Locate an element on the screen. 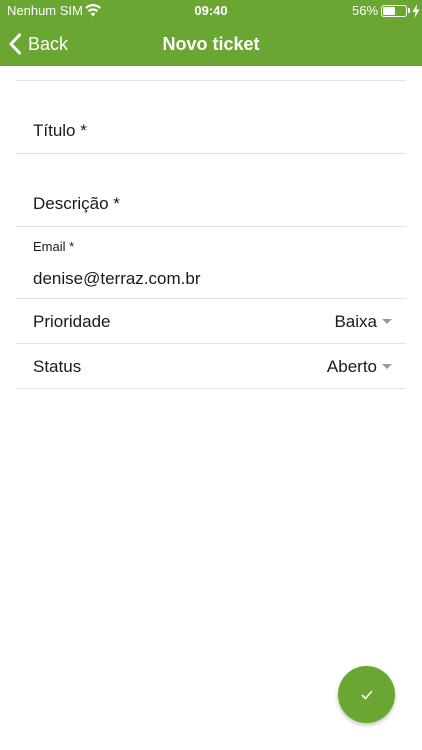  priority-value: Baixa is located at coordinates (355, 321).